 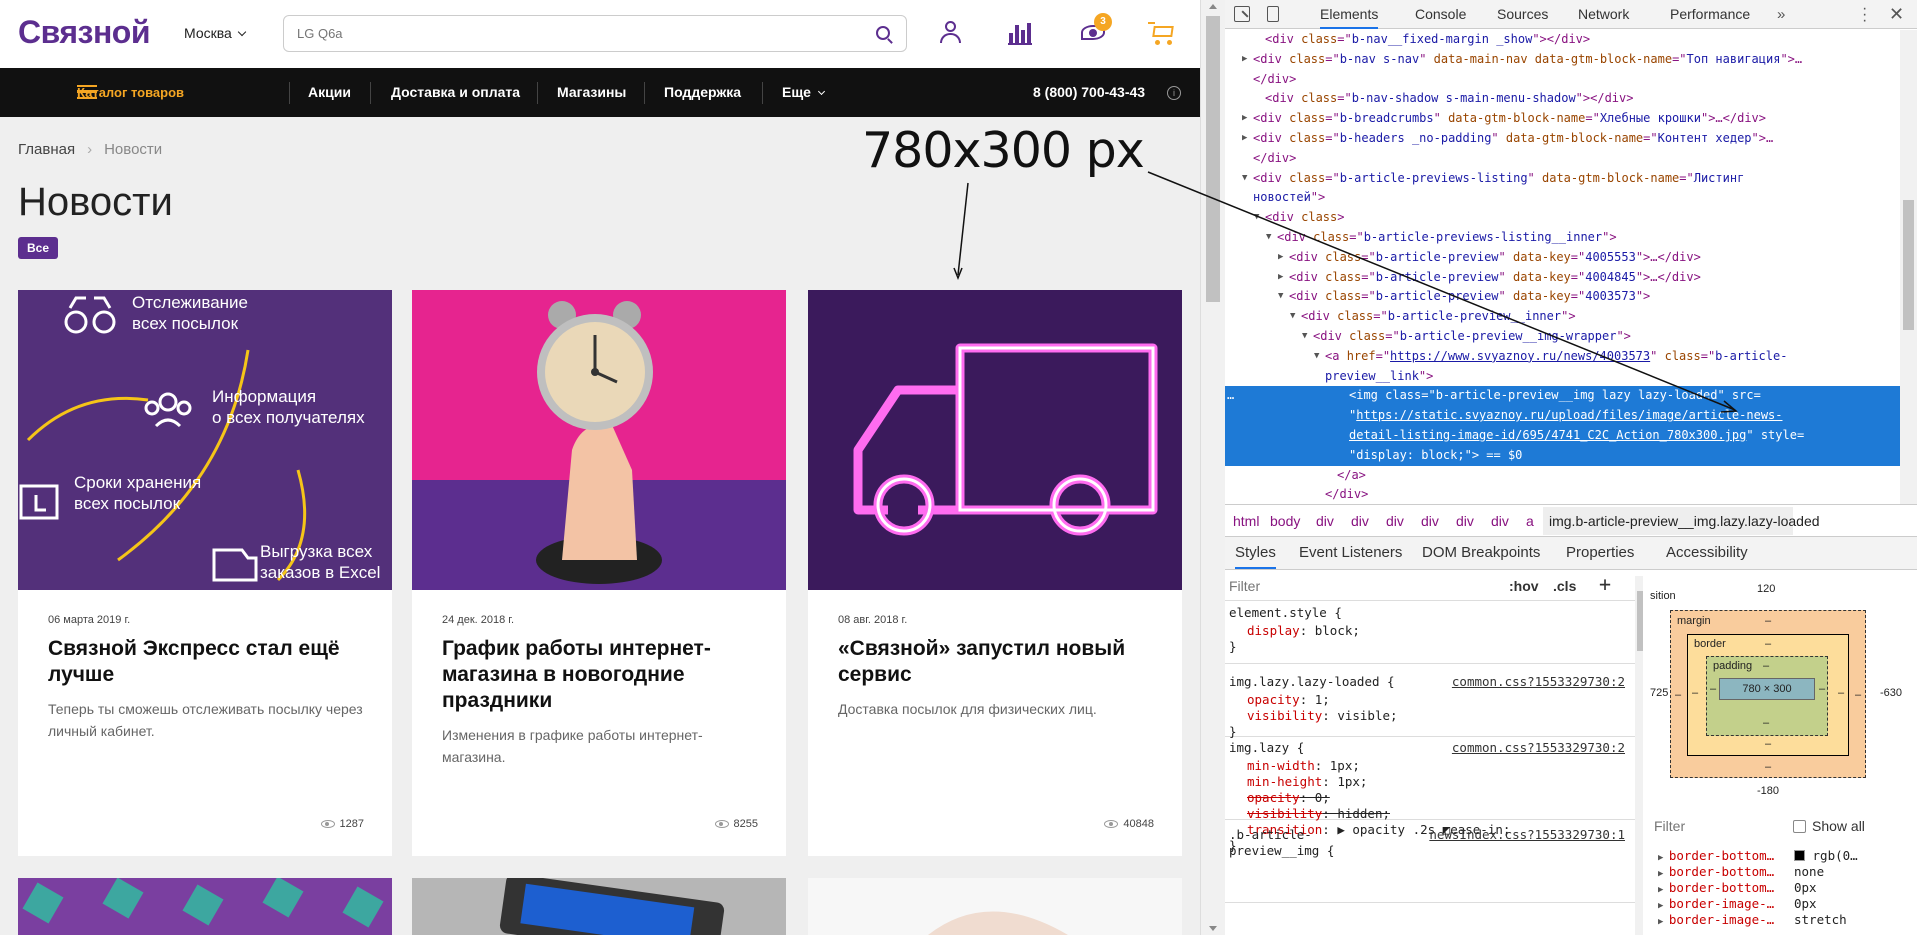 I want to click on dom-node-selected: "display: block;"> == $0, so click(x=1562, y=455).